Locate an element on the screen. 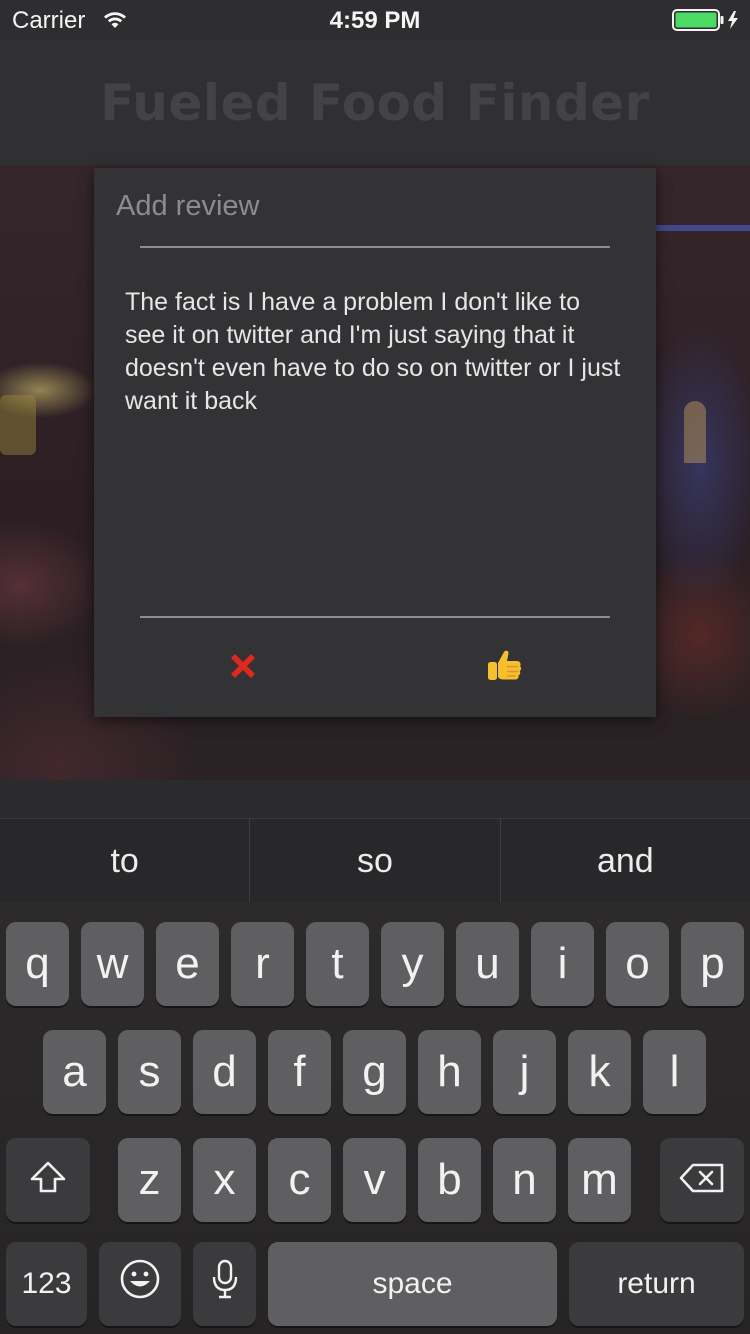 The width and height of the screenshot is (750, 1334). dialog-divider-top is located at coordinates (375, 247).